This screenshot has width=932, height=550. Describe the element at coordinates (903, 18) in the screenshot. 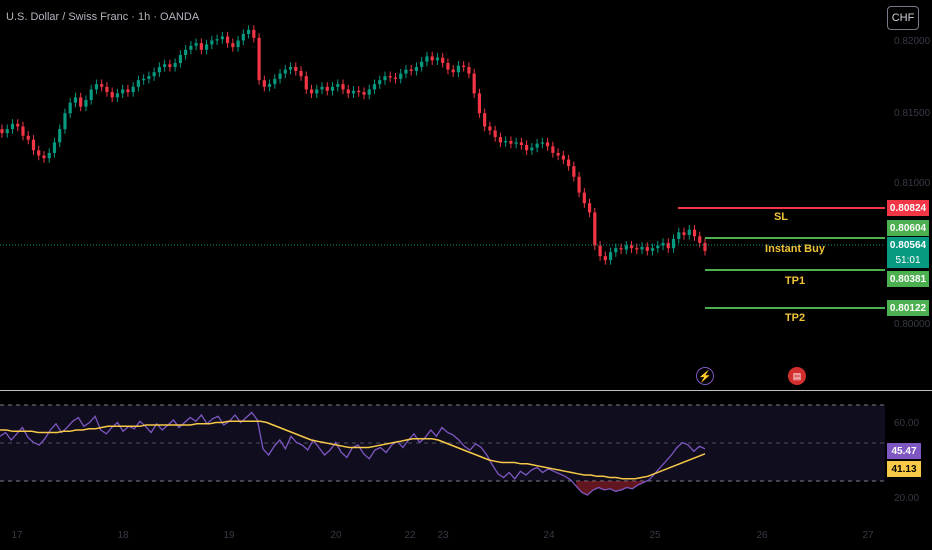

I see `currency-button: CHF` at that location.